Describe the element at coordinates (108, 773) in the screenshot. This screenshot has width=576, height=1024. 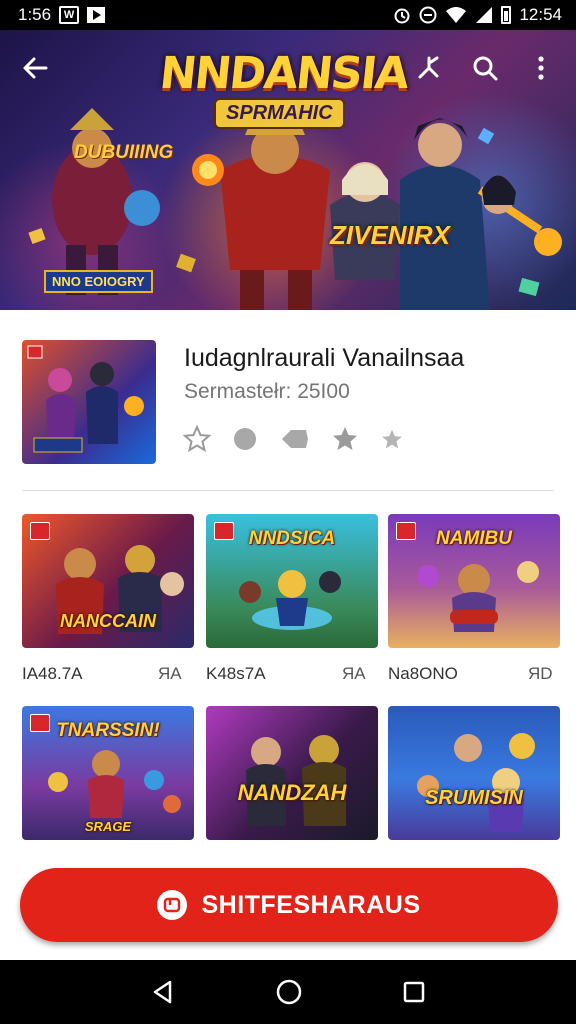
I see `screenshot-card: TNARSSIN! SRAGE` at that location.